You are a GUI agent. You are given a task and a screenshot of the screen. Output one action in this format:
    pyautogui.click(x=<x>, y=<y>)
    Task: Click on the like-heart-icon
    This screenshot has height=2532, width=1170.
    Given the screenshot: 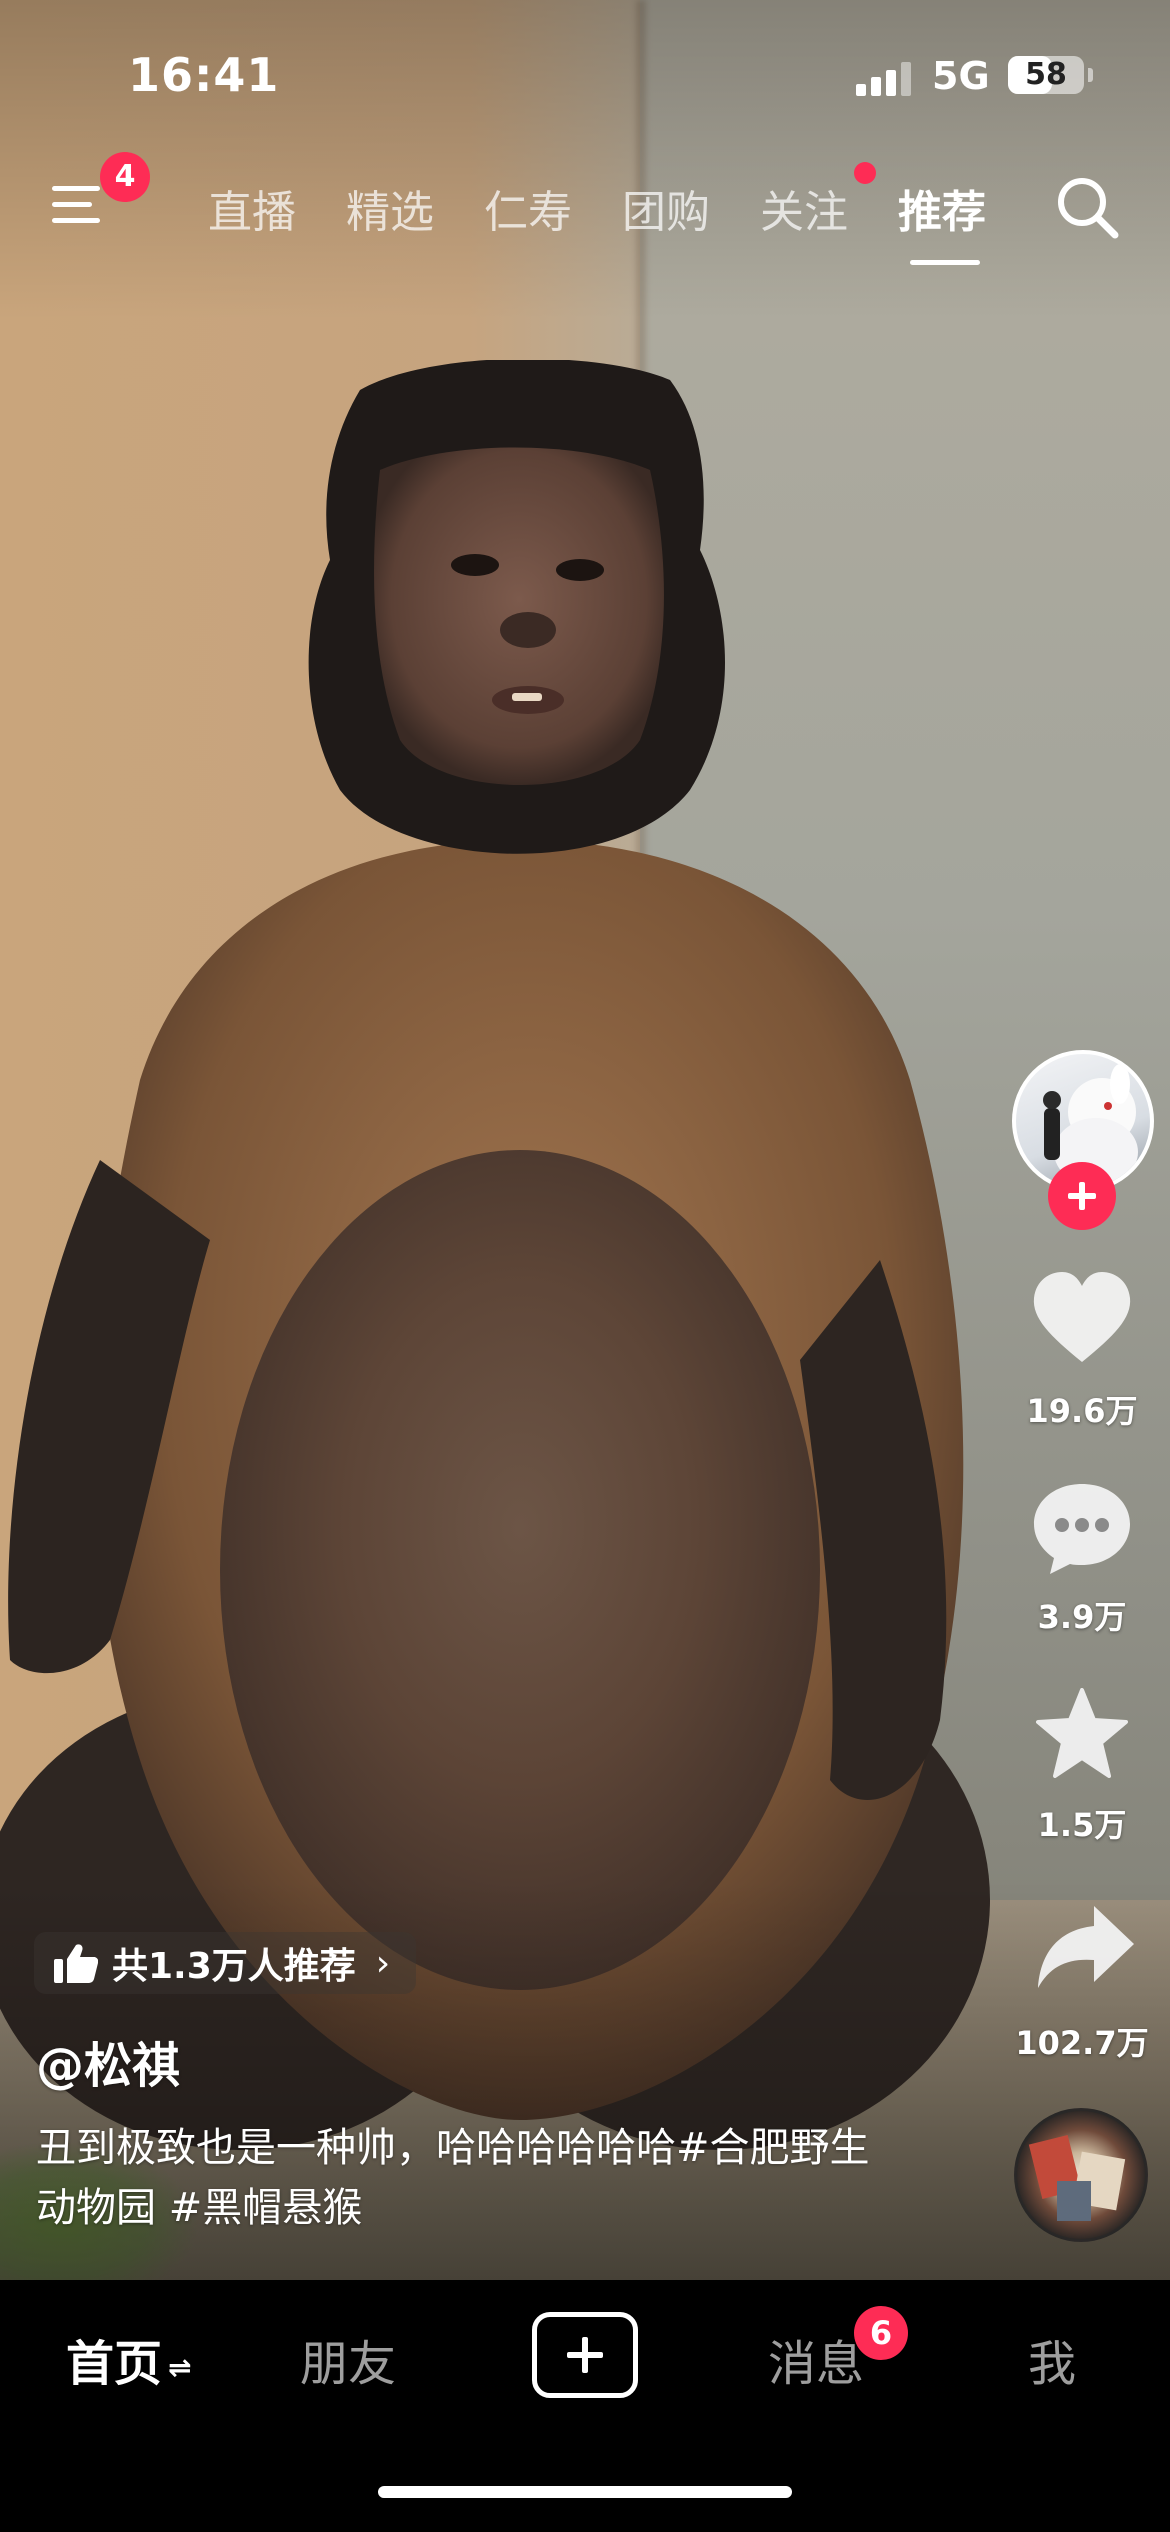 What is the action you would take?
    pyautogui.click(x=1082, y=1318)
    